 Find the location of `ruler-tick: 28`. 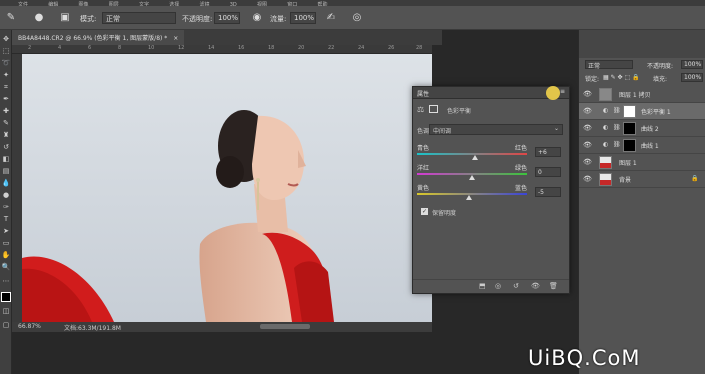

ruler-tick: 28 is located at coordinates (419, 48).